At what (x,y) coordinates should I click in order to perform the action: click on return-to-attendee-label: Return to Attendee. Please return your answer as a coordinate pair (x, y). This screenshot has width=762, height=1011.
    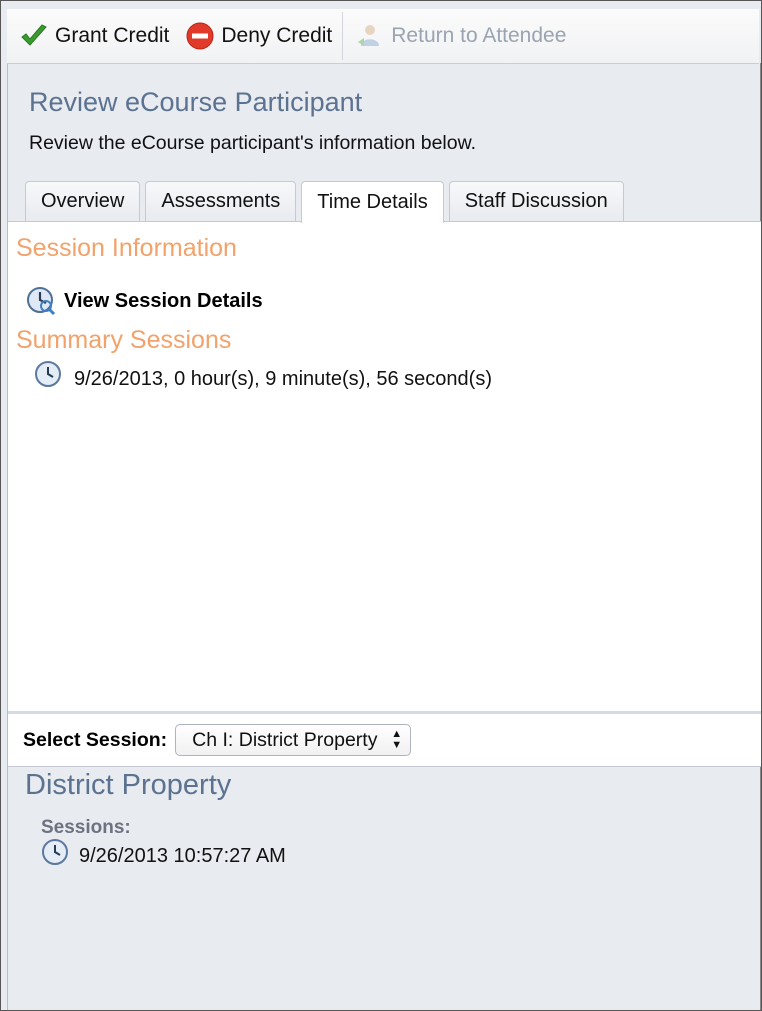
    Looking at the image, I should click on (479, 35).